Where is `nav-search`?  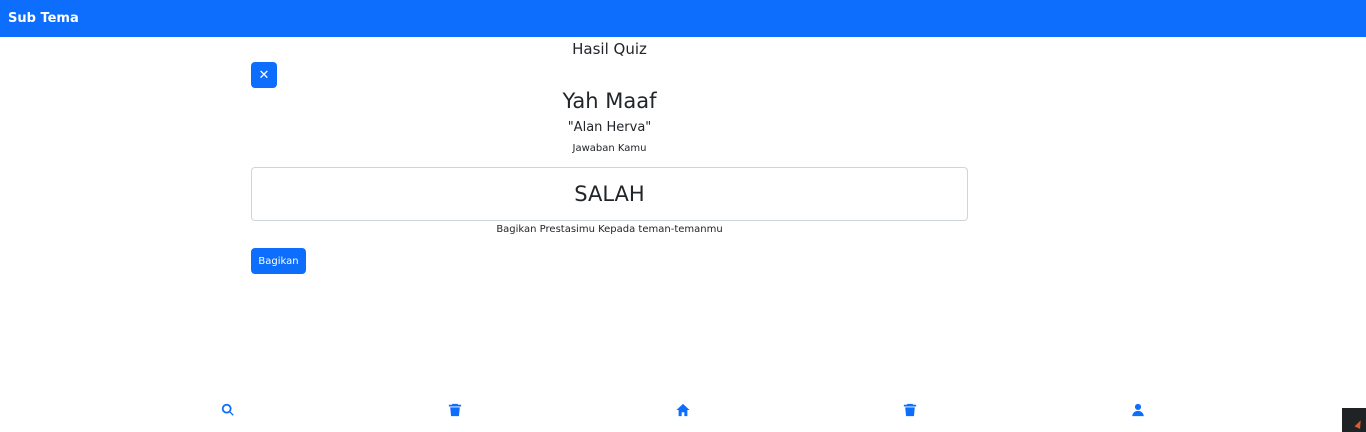 nav-search is located at coordinates (228, 410).